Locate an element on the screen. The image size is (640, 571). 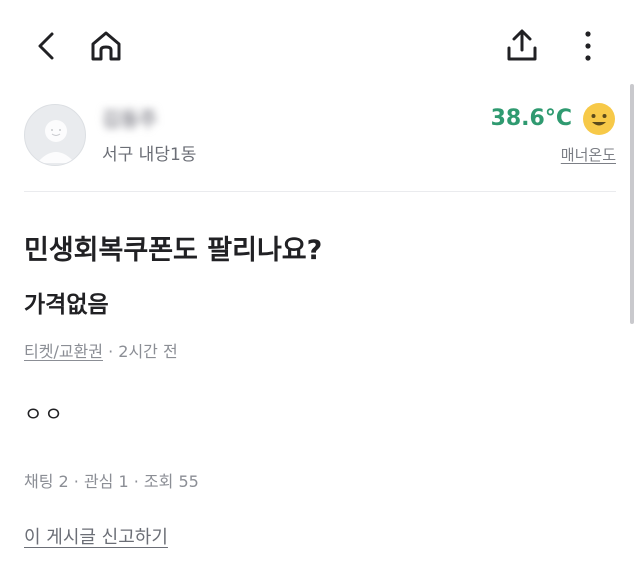
category-link: 티켓/교환권 is located at coordinates (63, 351).